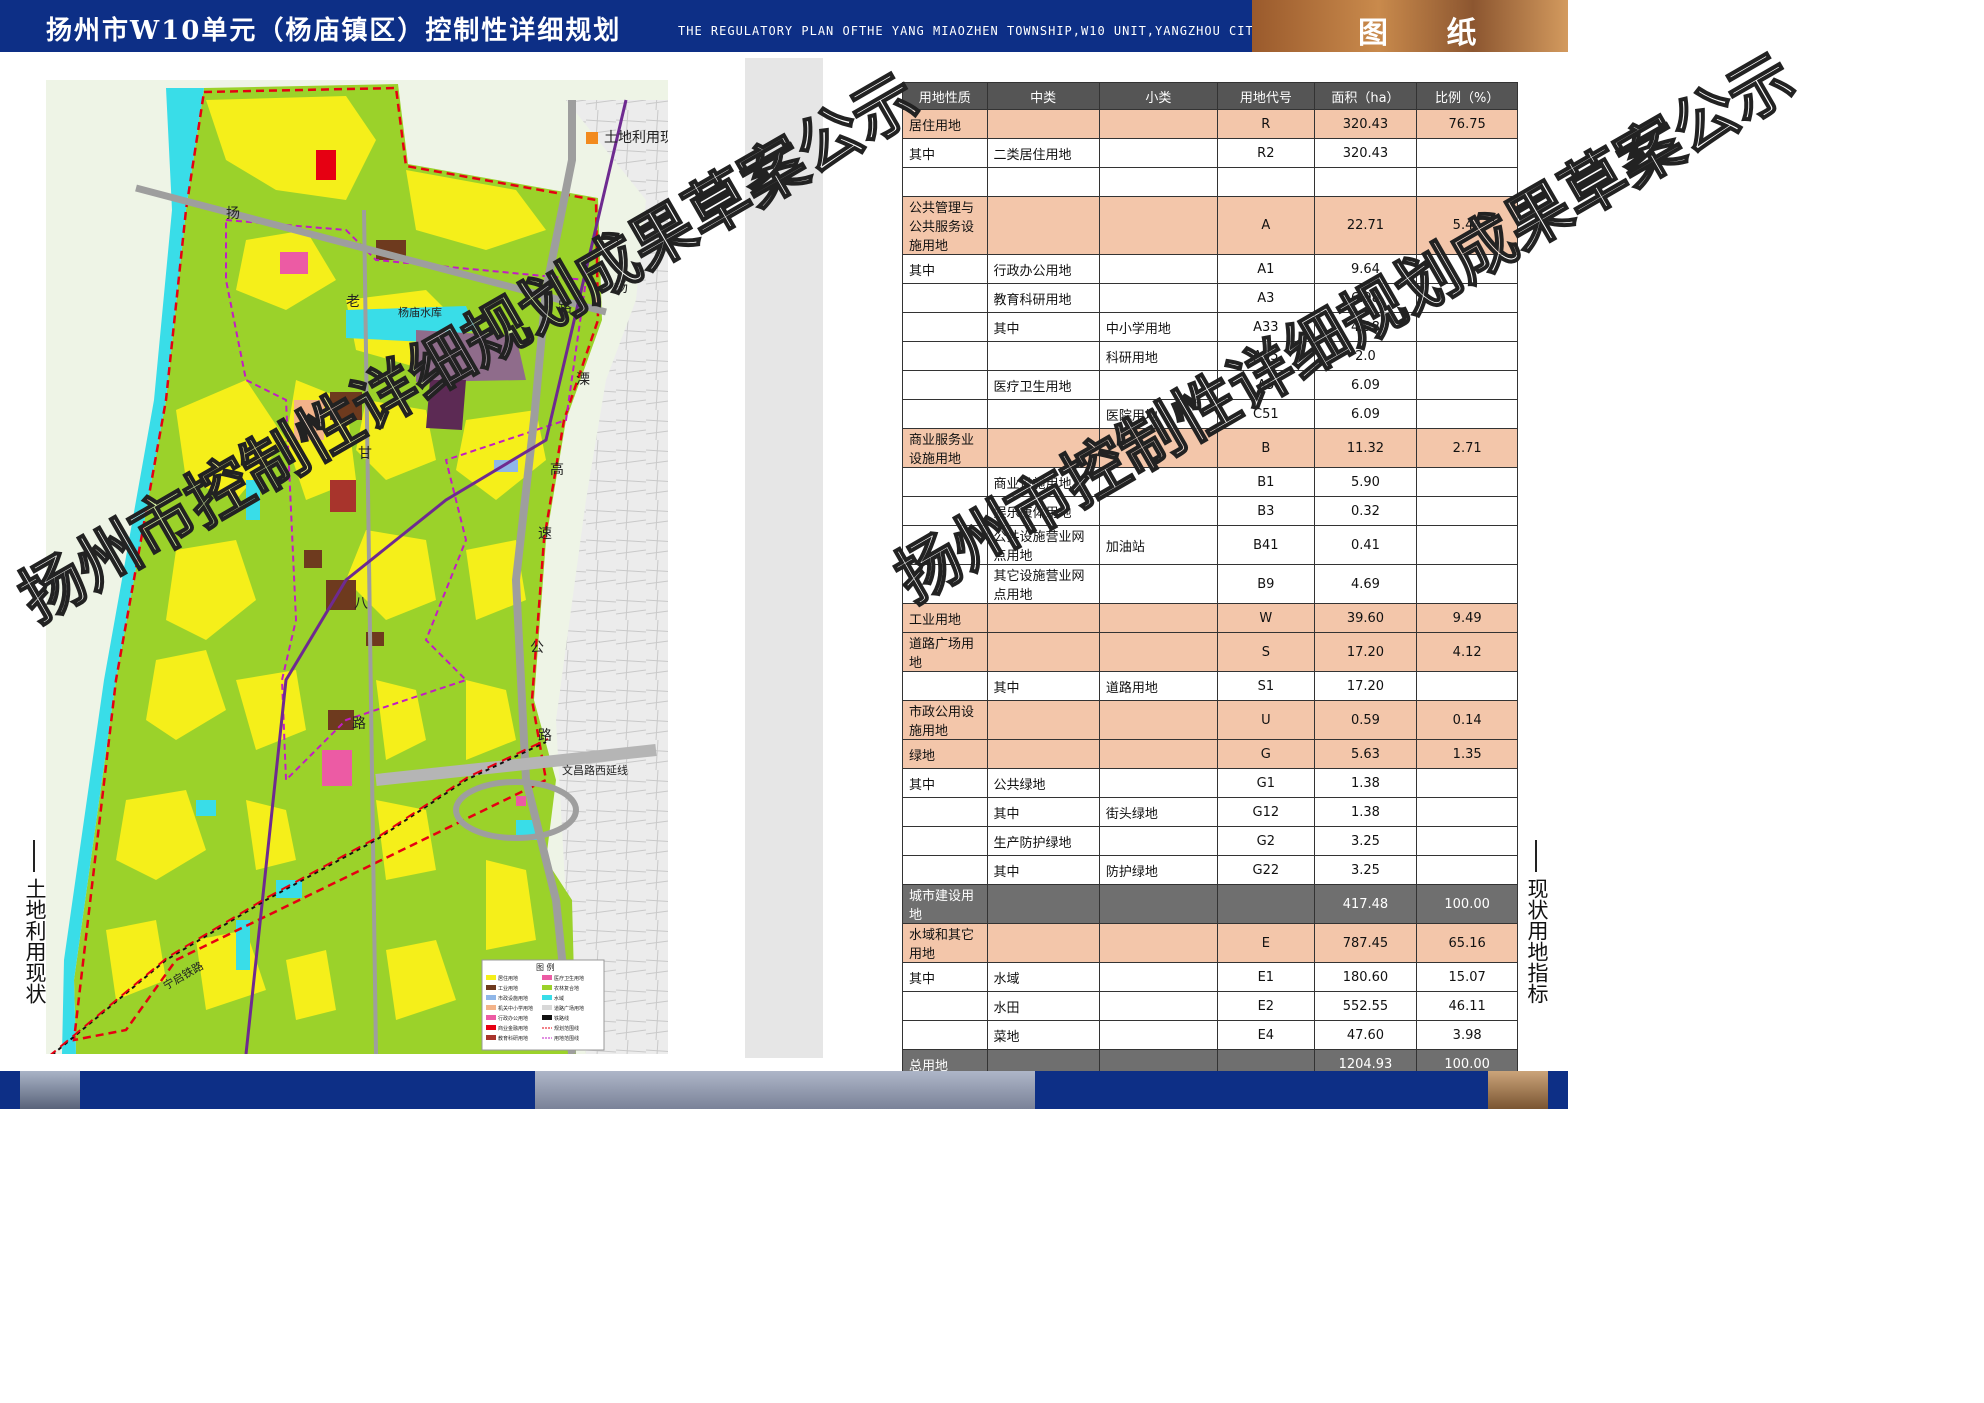  What do you see at coordinates (1365, 269) in the screenshot?
I see `cell-area: 9.64` at bounding box center [1365, 269].